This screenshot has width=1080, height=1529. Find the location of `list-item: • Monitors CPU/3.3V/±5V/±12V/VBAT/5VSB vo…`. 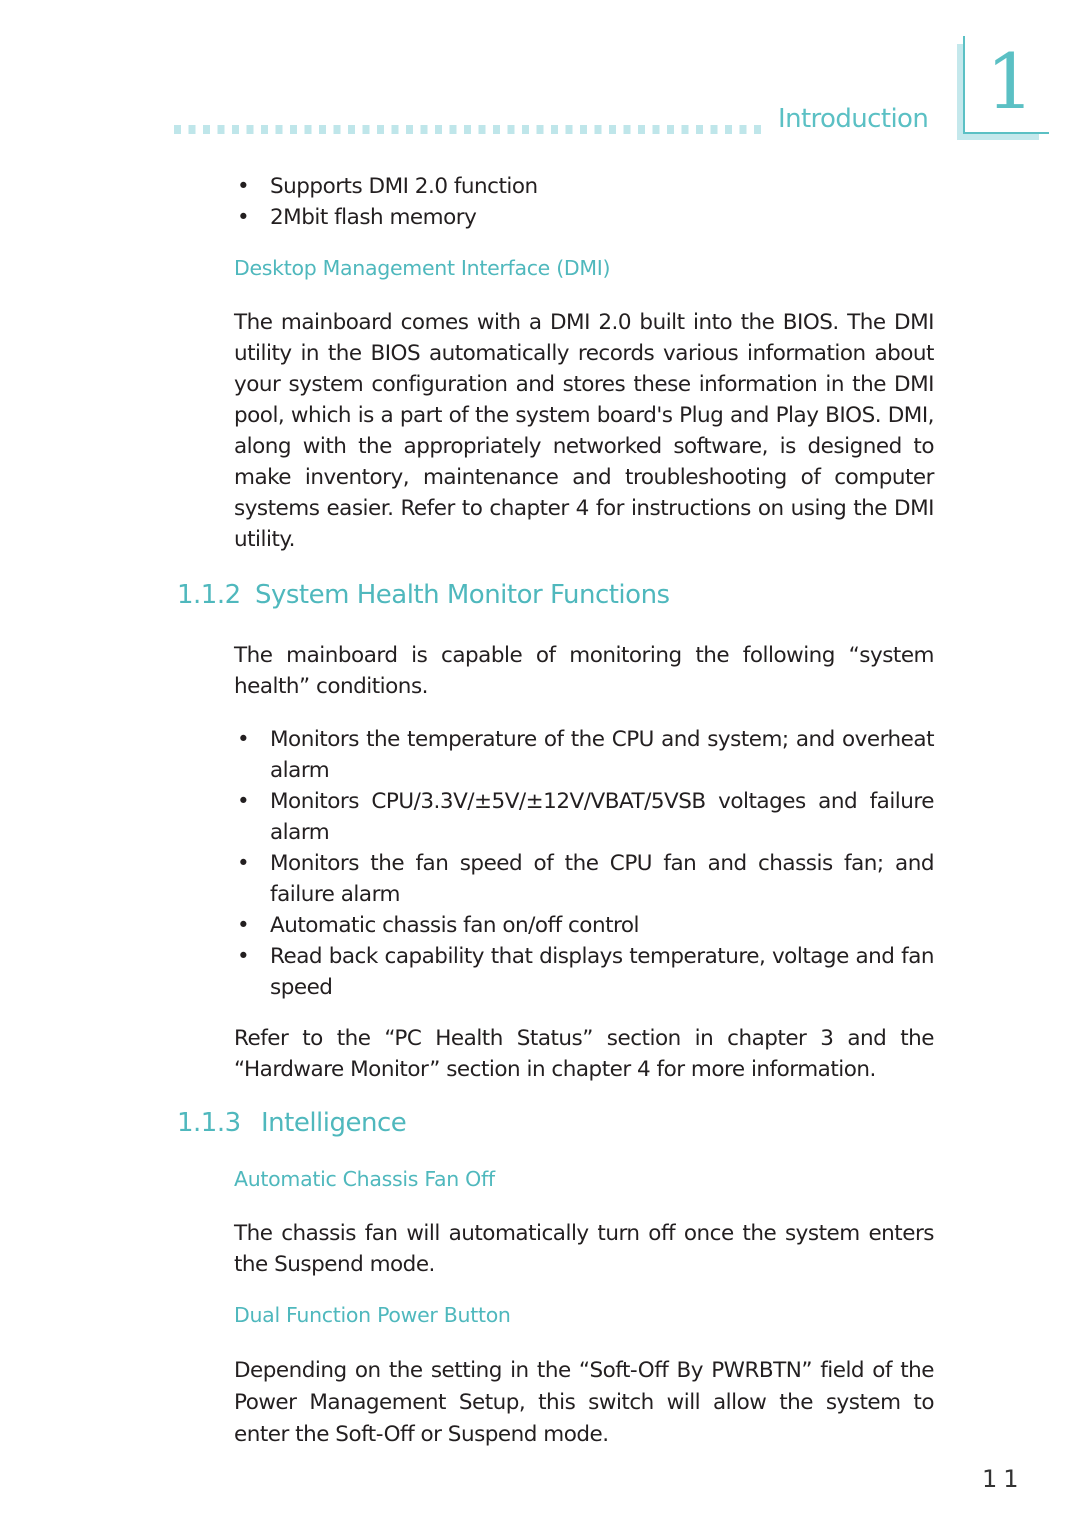

list-item: • Monitors CPU/3.3V/±5V/±12V/VBAT/5VSB vo… is located at coordinates (584, 817).